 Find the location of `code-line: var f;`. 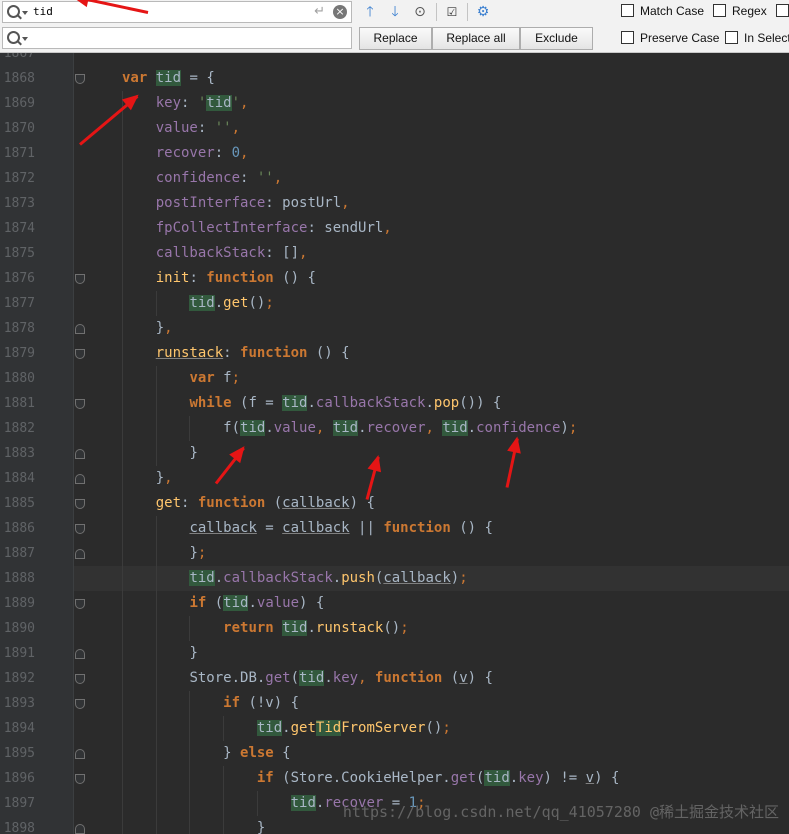

code-line: var f; is located at coordinates (214, 378).